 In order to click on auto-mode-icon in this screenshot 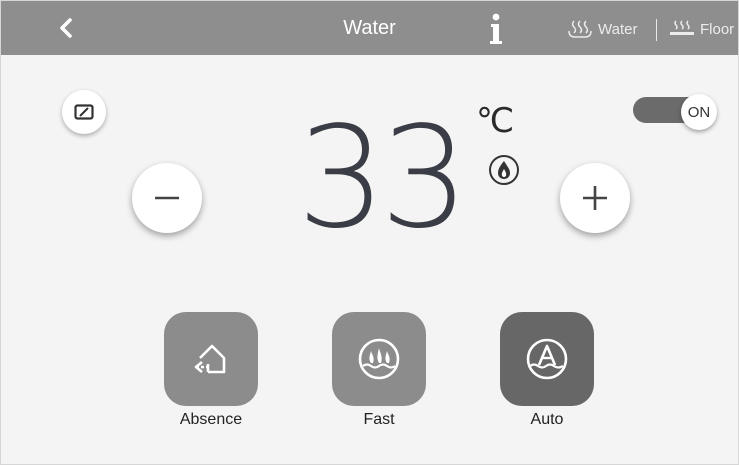, I will do `click(547, 359)`.